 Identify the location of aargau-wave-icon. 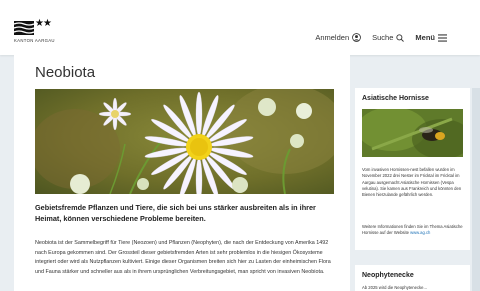
(24, 28).